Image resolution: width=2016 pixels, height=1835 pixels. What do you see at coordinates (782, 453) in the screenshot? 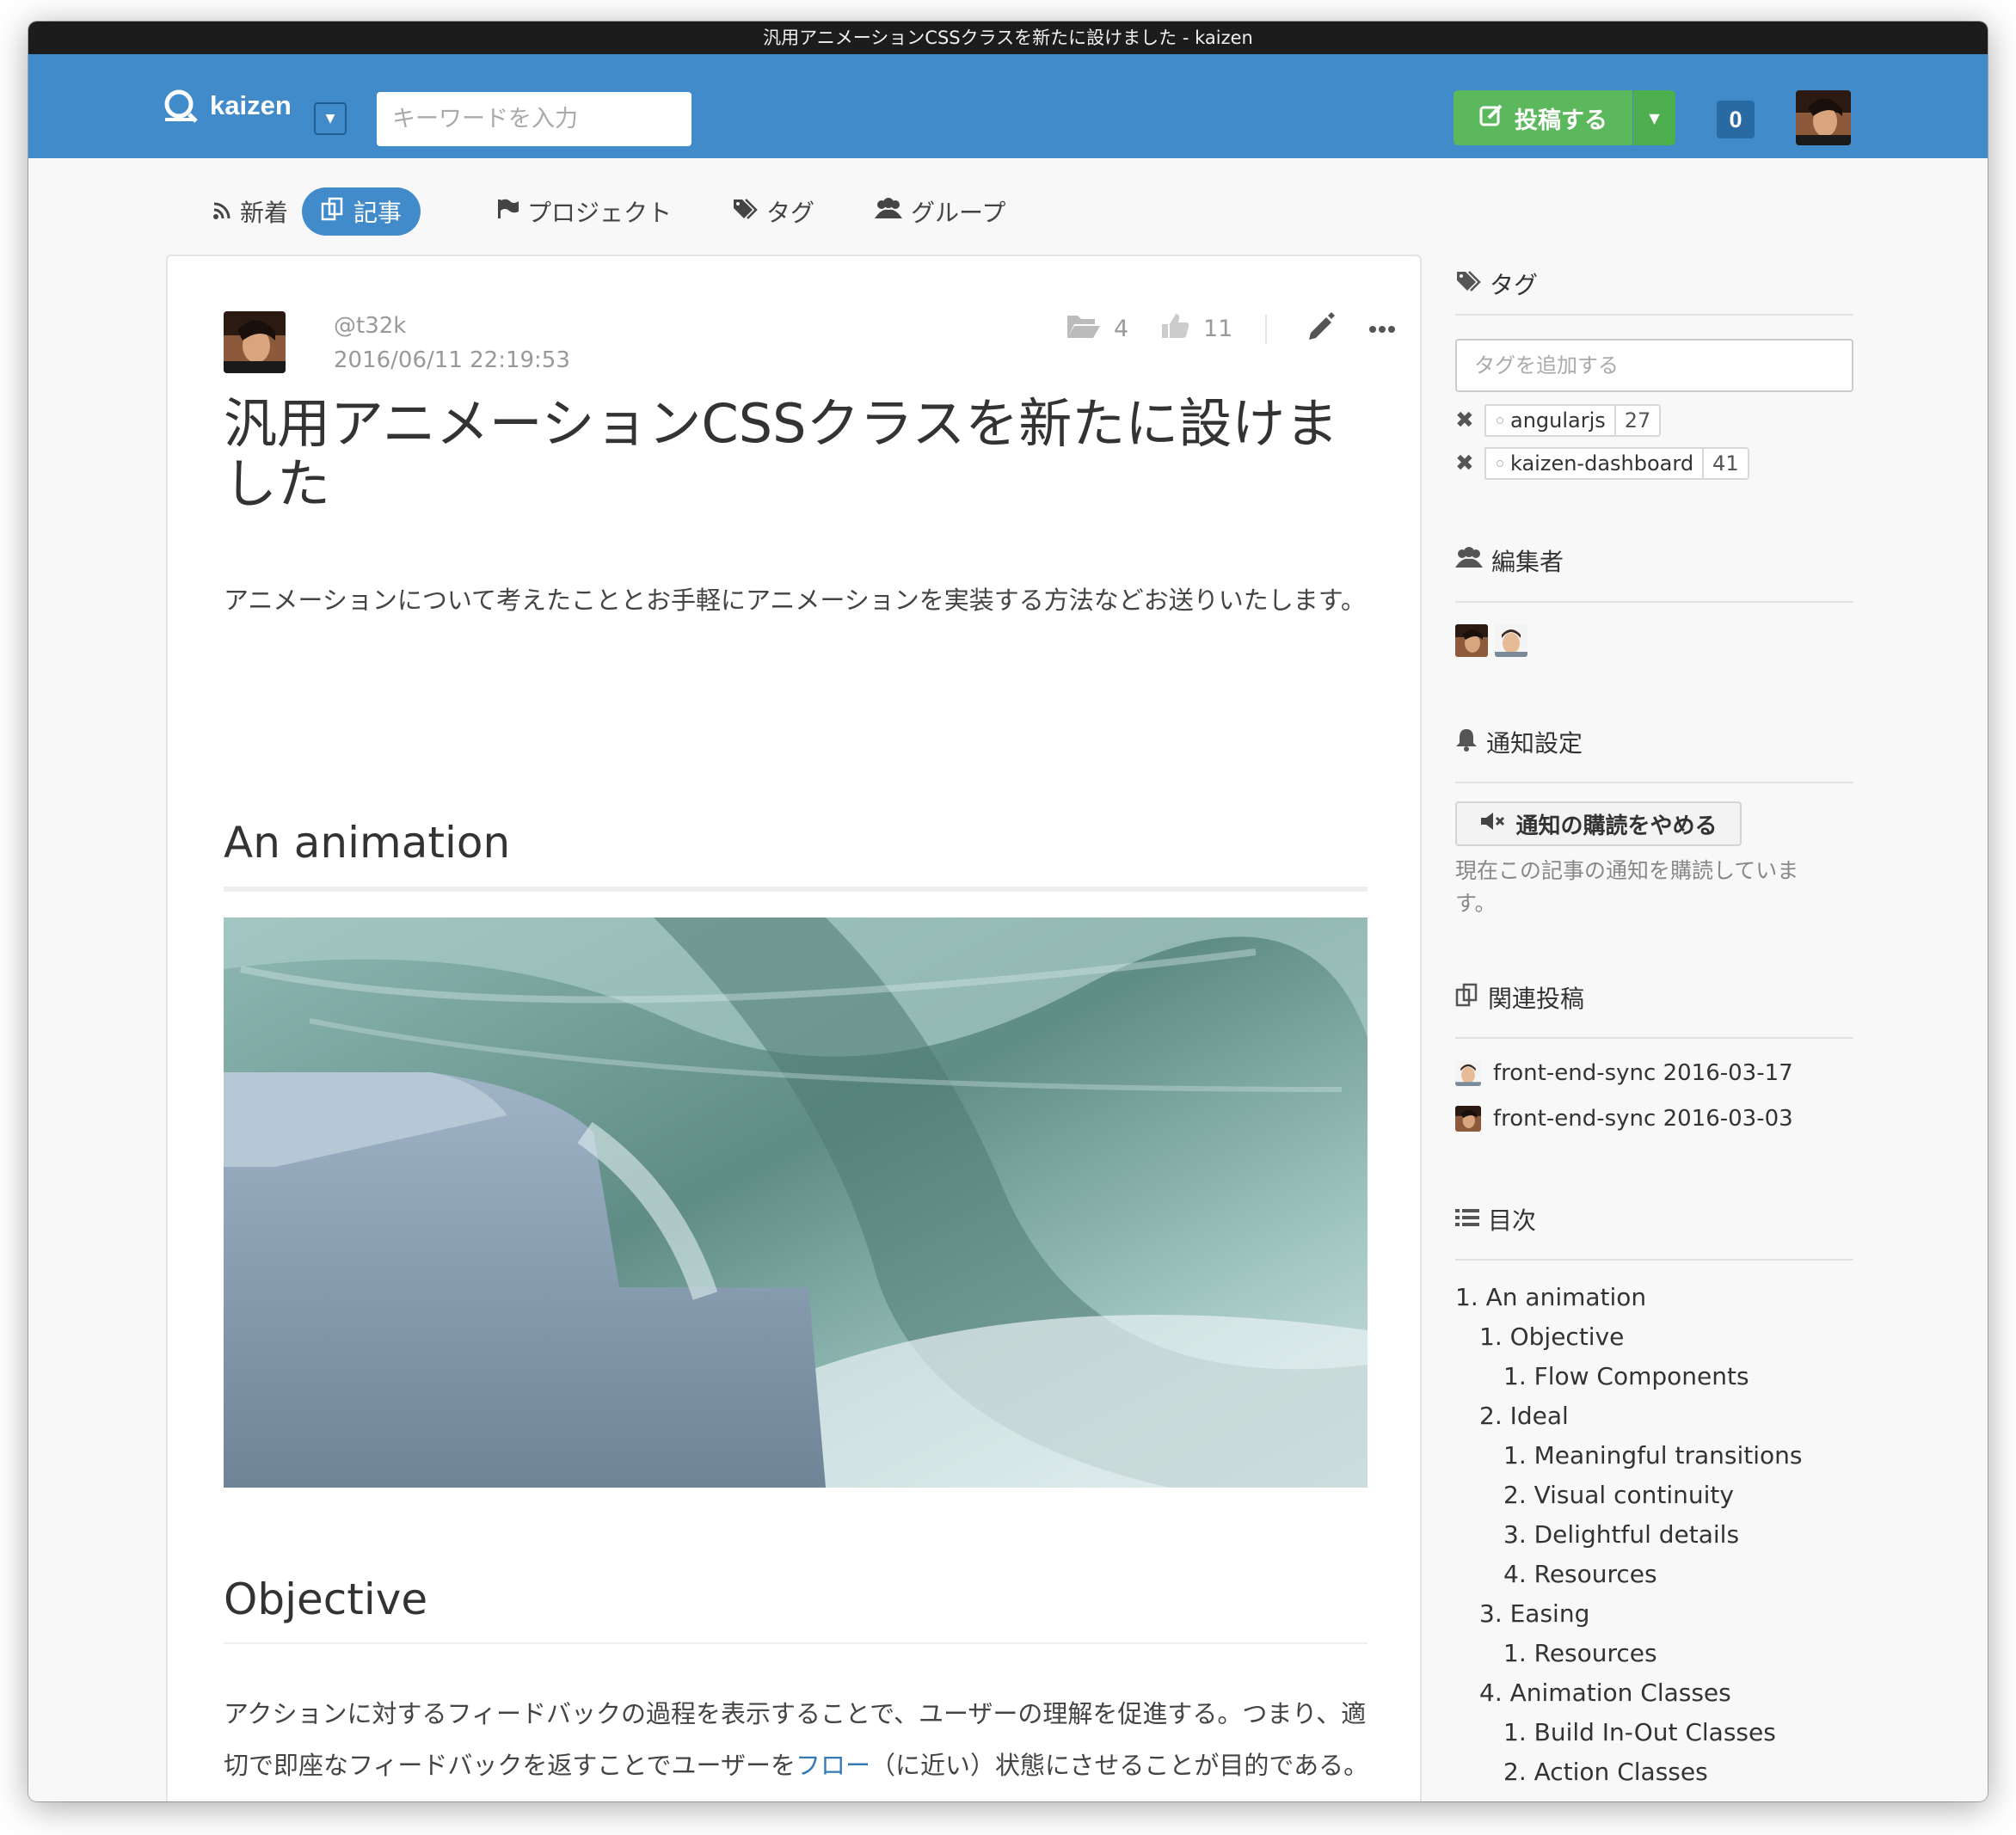
I see `post-title: 汎用アニメーションCSSクラスを新たに設けました` at bounding box center [782, 453].